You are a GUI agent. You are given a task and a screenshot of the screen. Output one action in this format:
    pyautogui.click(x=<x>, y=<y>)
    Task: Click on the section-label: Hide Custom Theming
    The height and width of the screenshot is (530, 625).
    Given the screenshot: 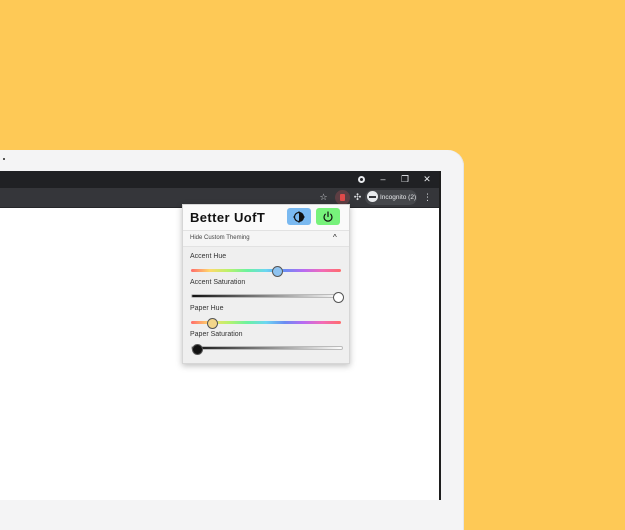 What is the action you would take?
    pyautogui.click(x=220, y=238)
    